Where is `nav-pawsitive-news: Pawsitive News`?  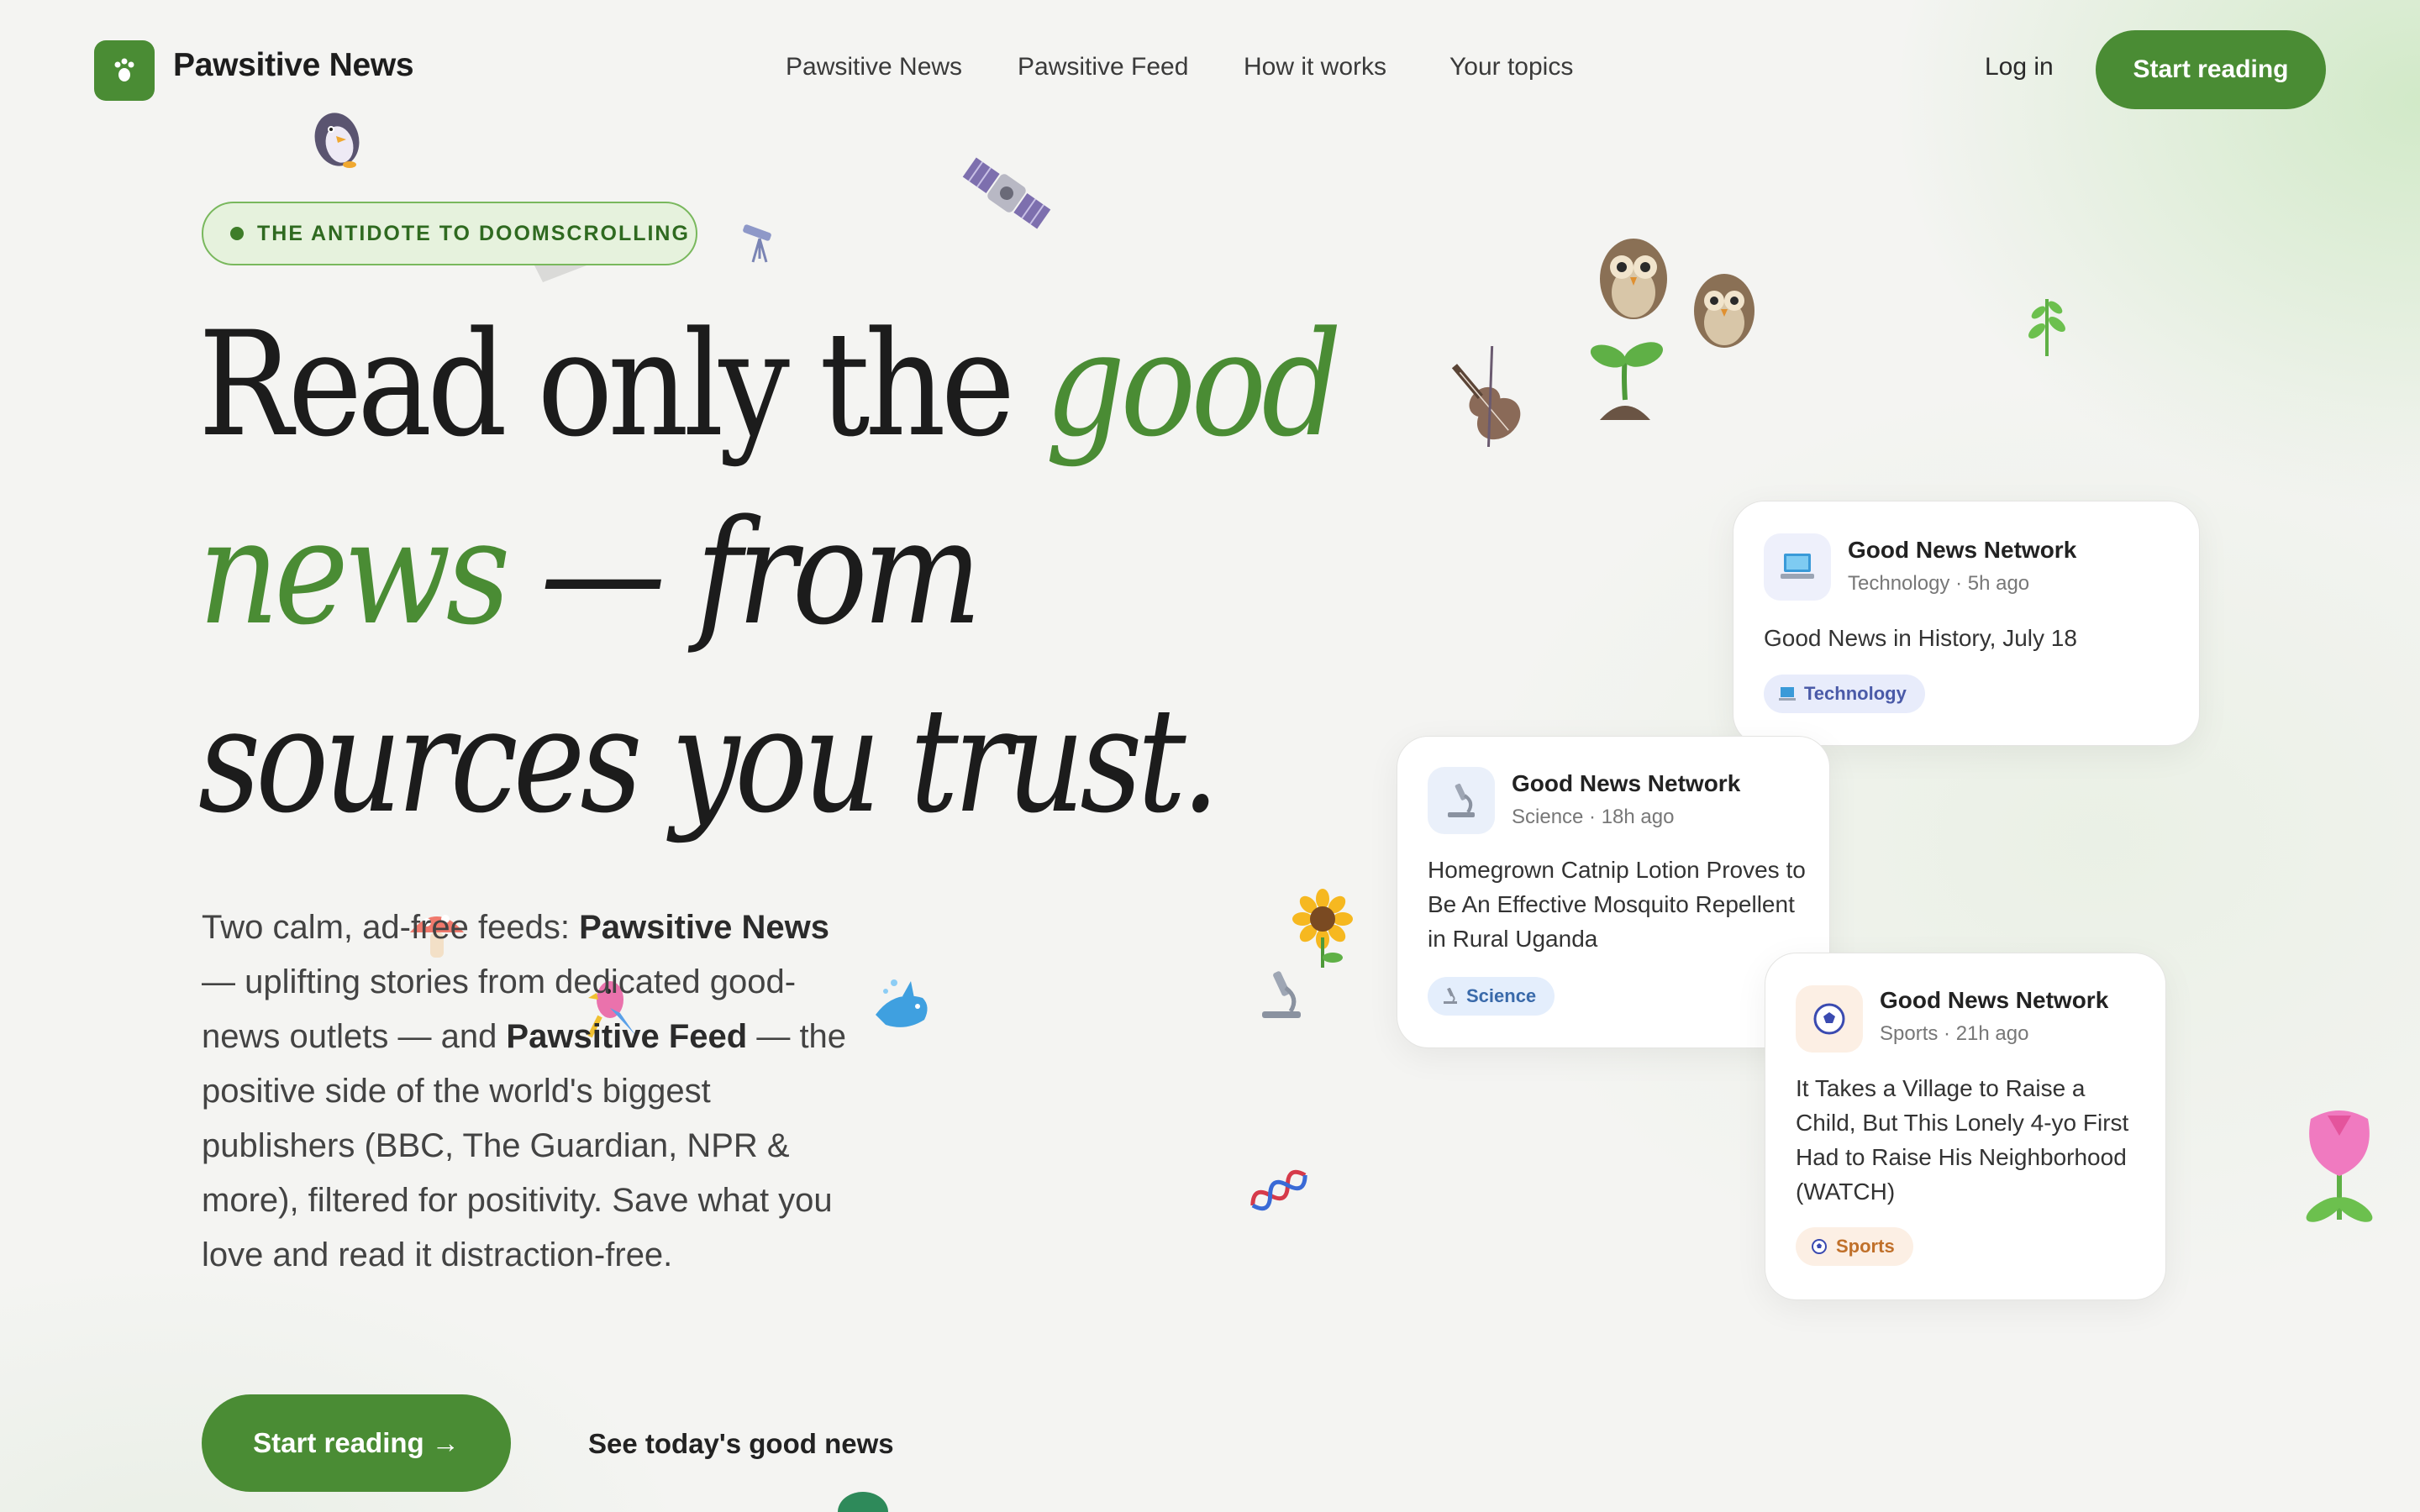 nav-pawsitive-news: Pawsitive News is located at coordinates (874, 67).